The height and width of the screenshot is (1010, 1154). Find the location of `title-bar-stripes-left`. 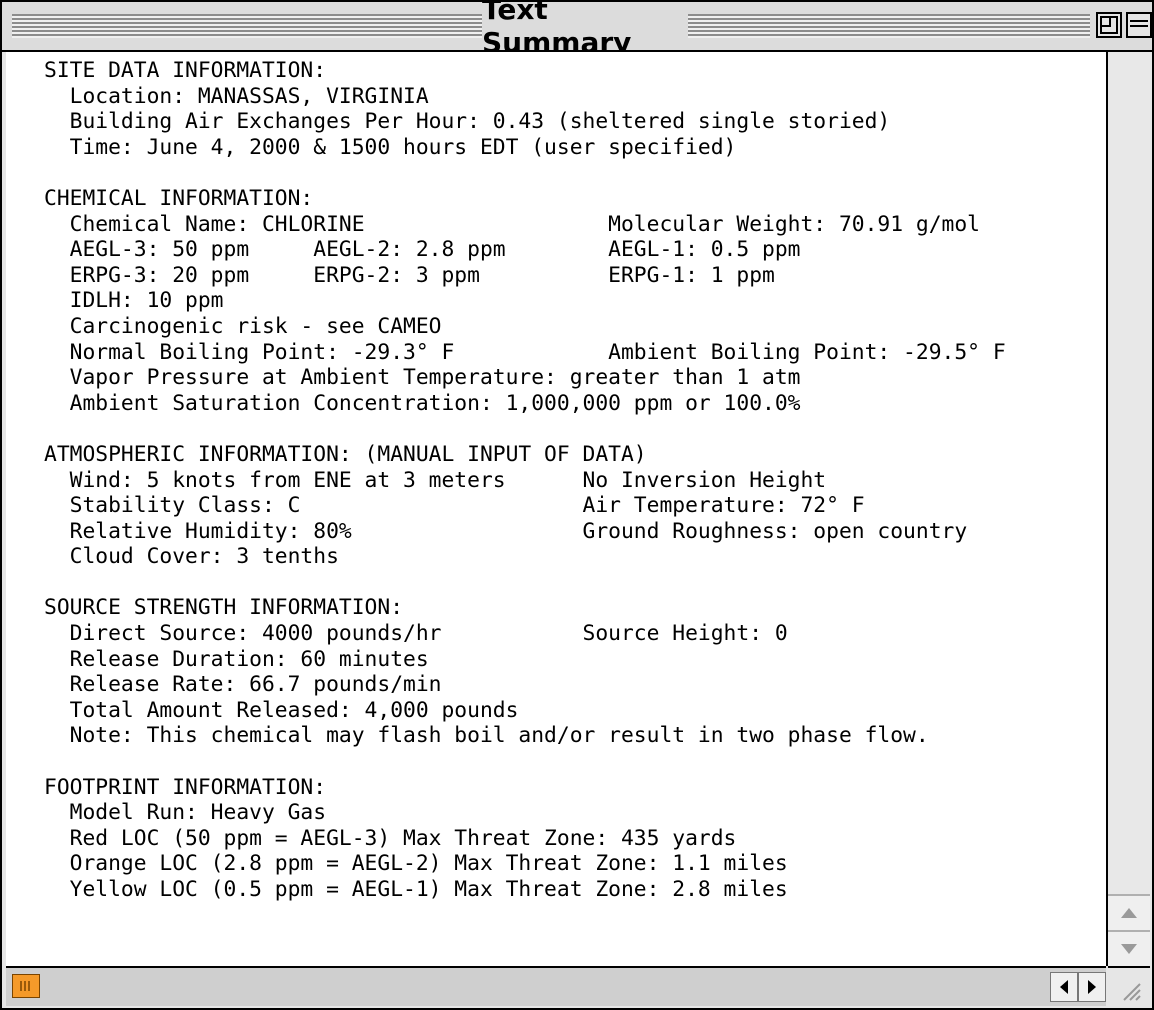

title-bar-stripes-left is located at coordinates (247, 26).